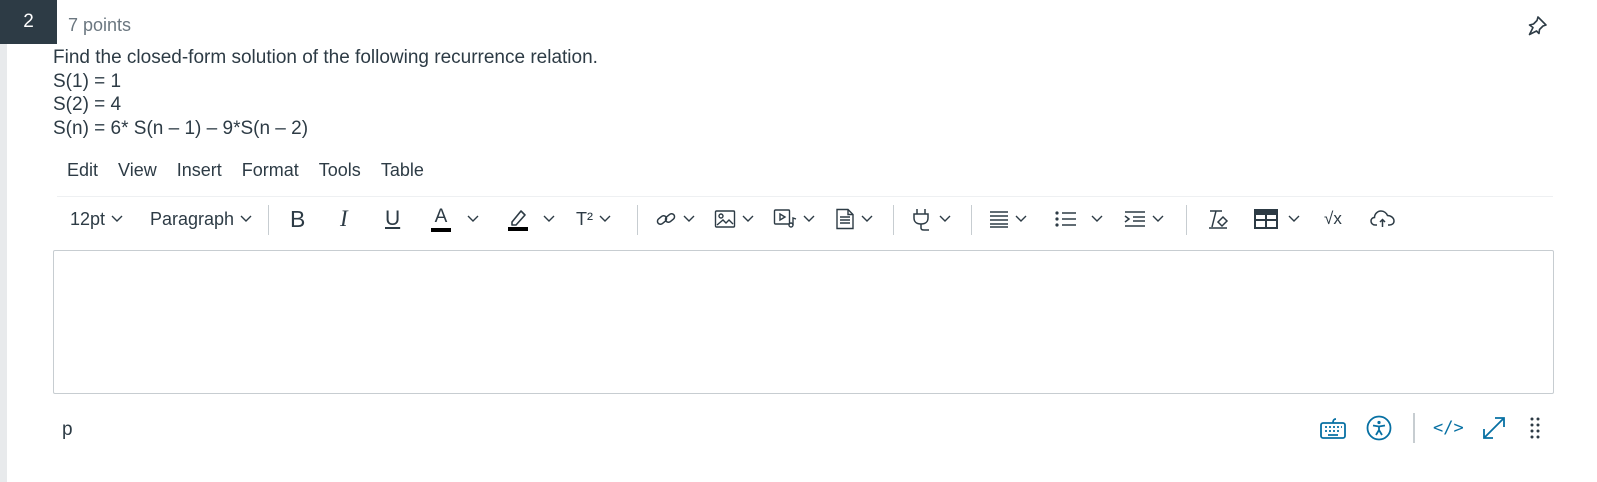 Image resolution: width=1597 pixels, height=482 pixels. Describe the element at coordinates (921, 220) in the screenshot. I see `plug-icon` at that location.